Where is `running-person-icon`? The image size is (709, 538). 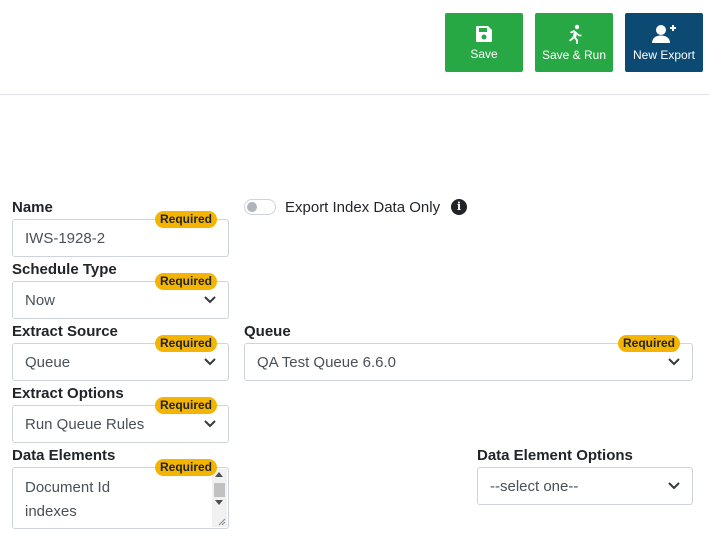 running-person-icon is located at coordinates (575, 34).